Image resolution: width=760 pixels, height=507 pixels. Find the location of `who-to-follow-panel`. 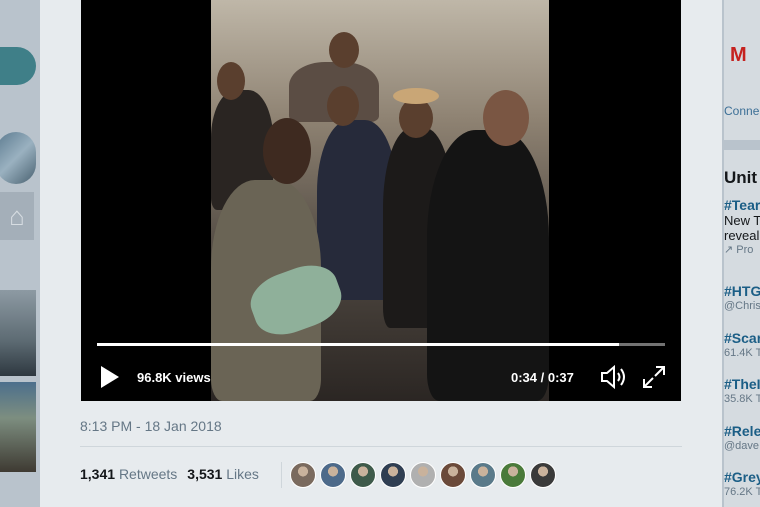

who-to-follow-panel is located at coordinates (742, 70).